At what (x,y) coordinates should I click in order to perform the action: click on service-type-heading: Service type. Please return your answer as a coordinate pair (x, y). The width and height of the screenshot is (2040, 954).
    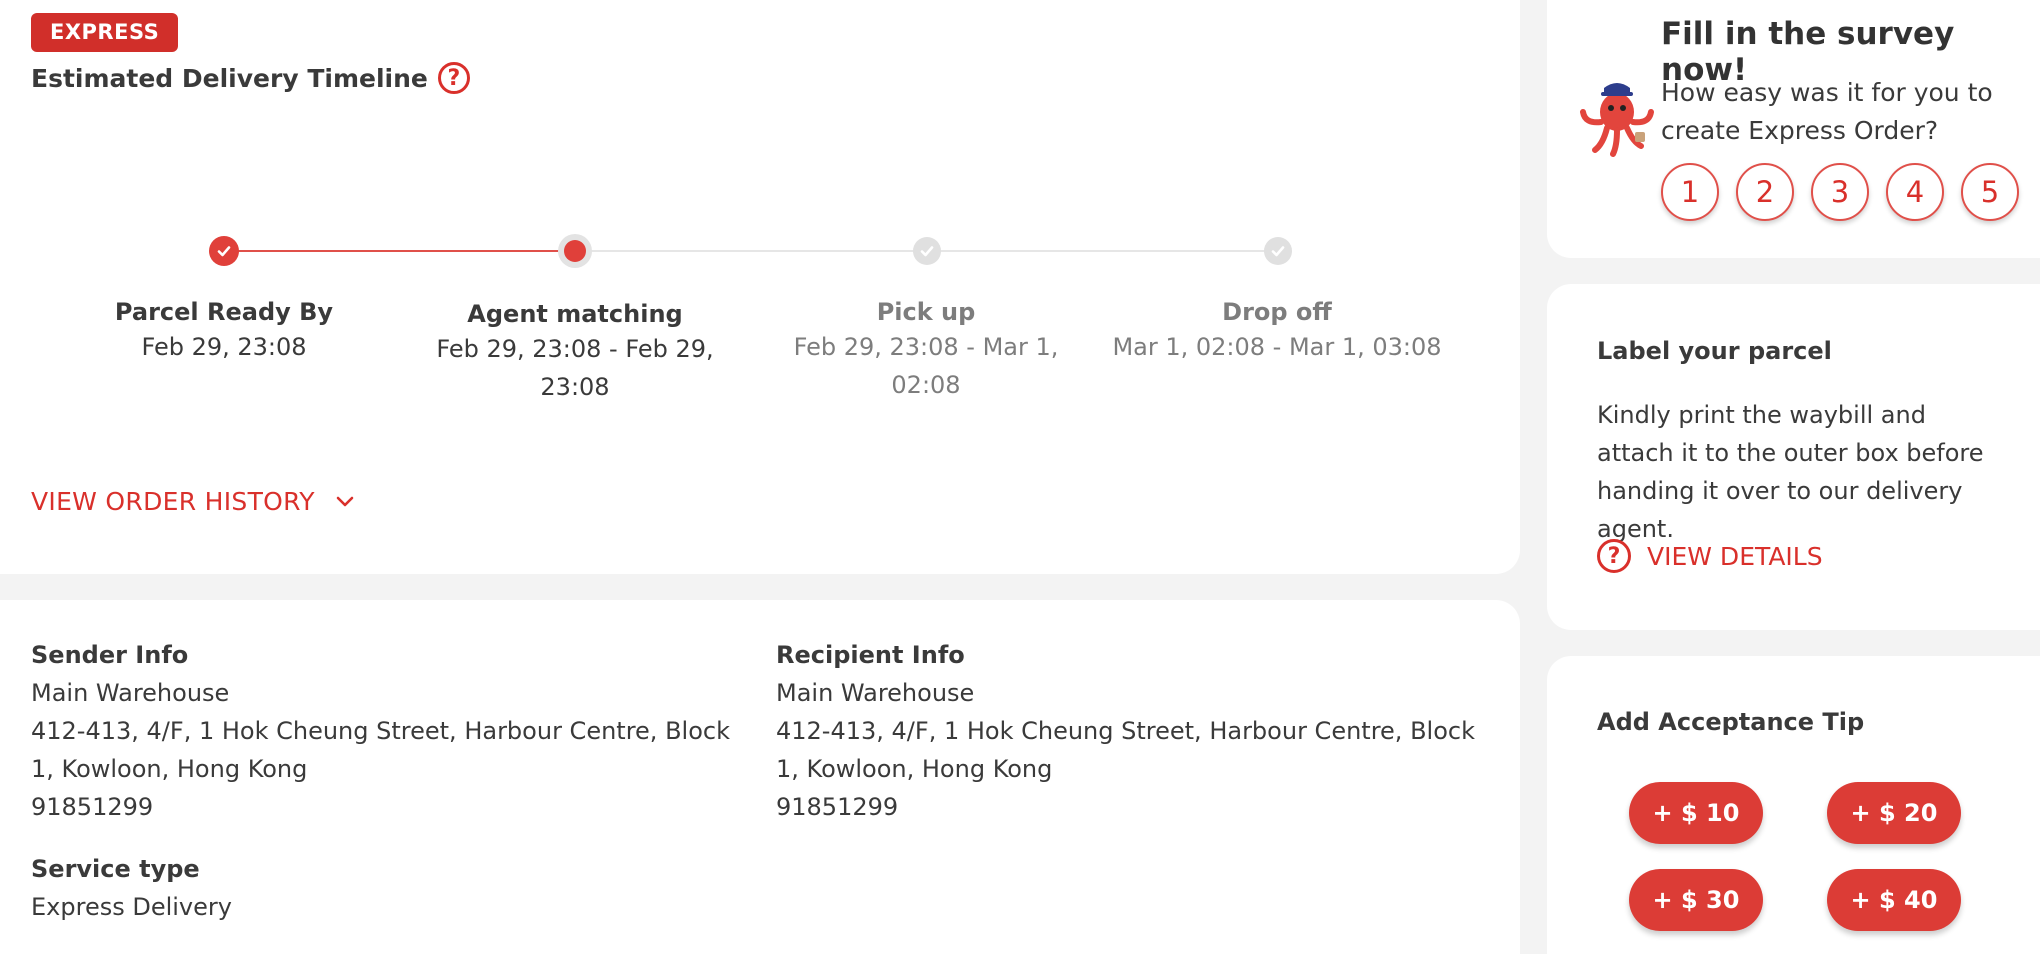
    Looking at the image, I should click on (115, 869).